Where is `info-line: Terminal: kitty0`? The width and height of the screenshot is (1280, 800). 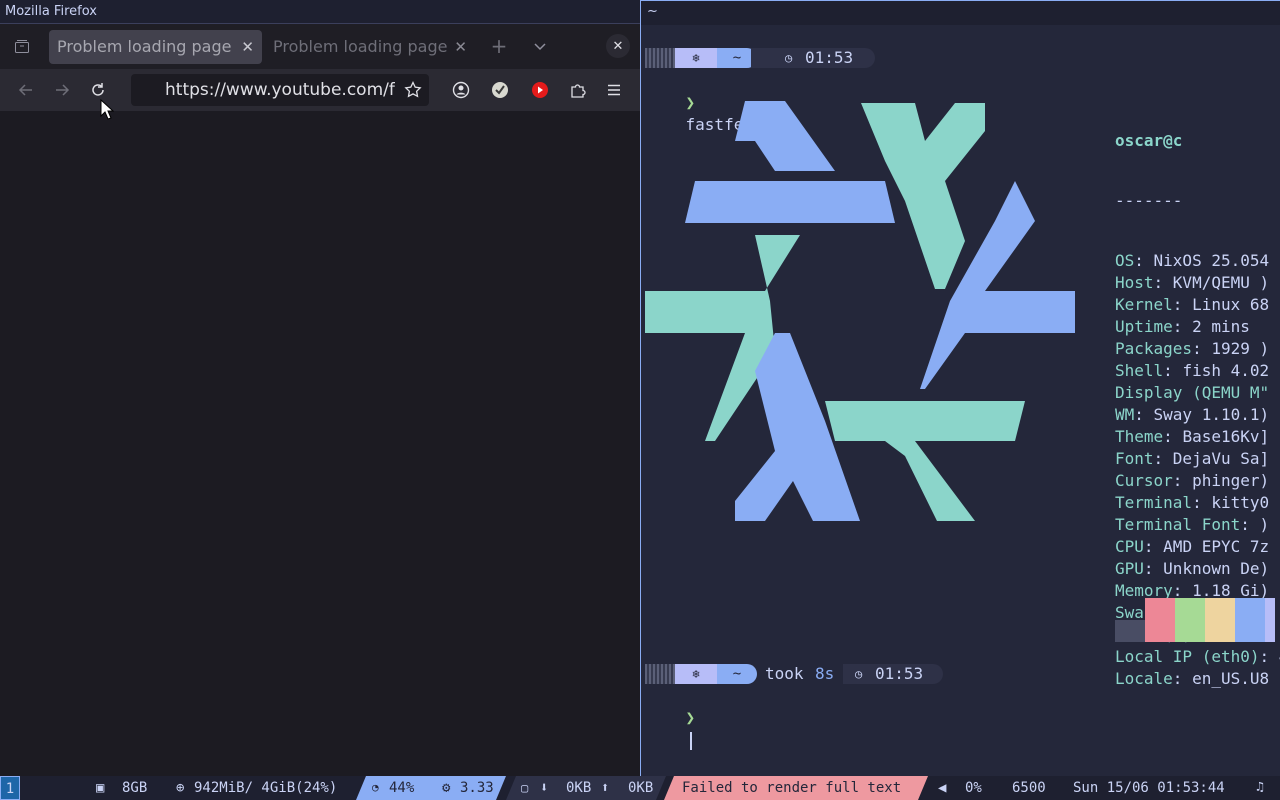
info-line: Terminal: kitty0 is located at coordinates (1197, 503).